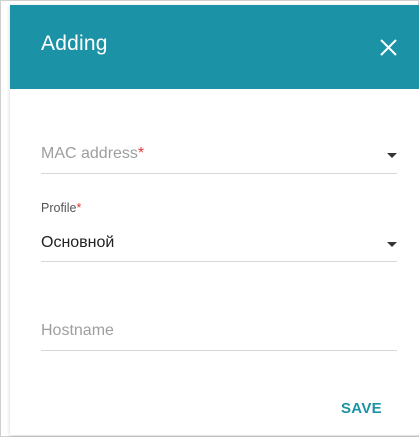 The width and height of the screenshot is (419, 437). I want to click on dialog-title: Adding, so click(74, 43).